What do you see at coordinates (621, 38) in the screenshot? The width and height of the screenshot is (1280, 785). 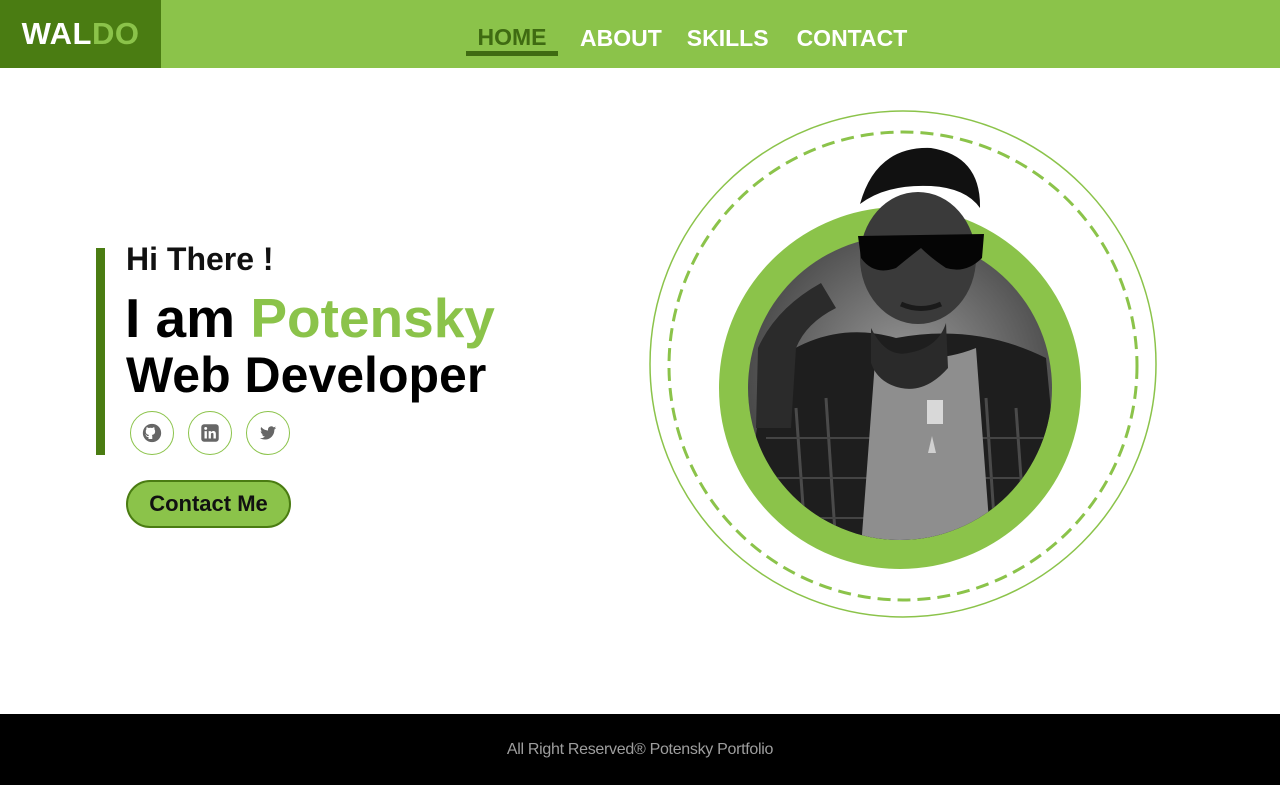 I see `nav-about: ABOUT` at bounding box center [621, 38].